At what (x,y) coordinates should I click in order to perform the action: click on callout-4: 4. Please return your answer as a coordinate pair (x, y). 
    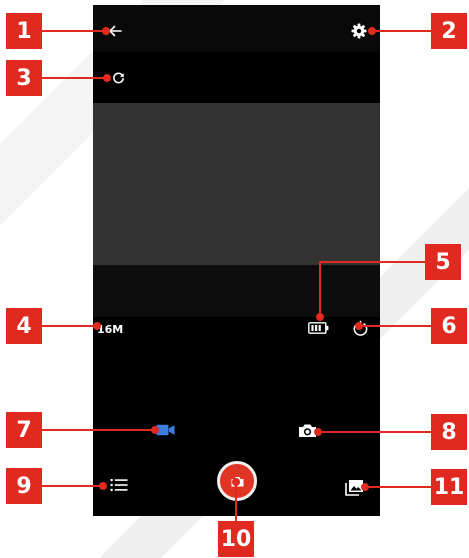
    Looking at the image, I should click on (24, 326).